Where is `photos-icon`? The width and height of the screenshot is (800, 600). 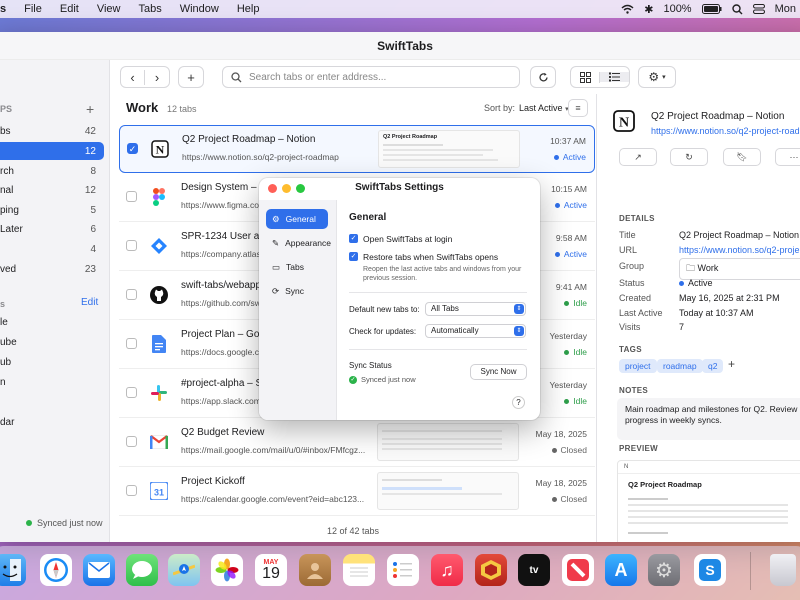 photos-icon is located at coordinates (227, 570).